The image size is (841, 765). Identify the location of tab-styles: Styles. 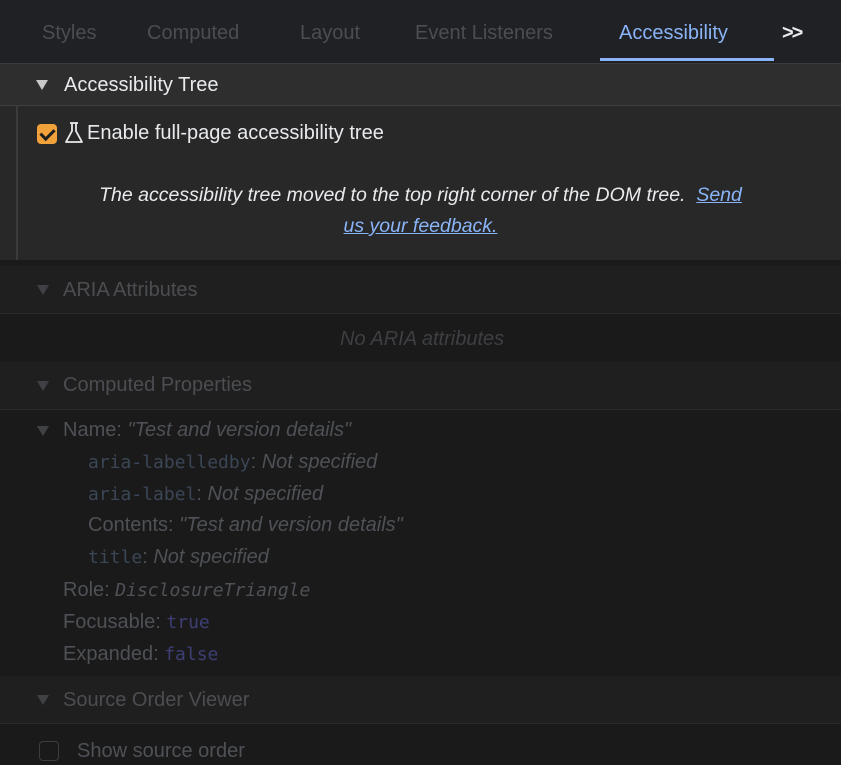
(69, 31).